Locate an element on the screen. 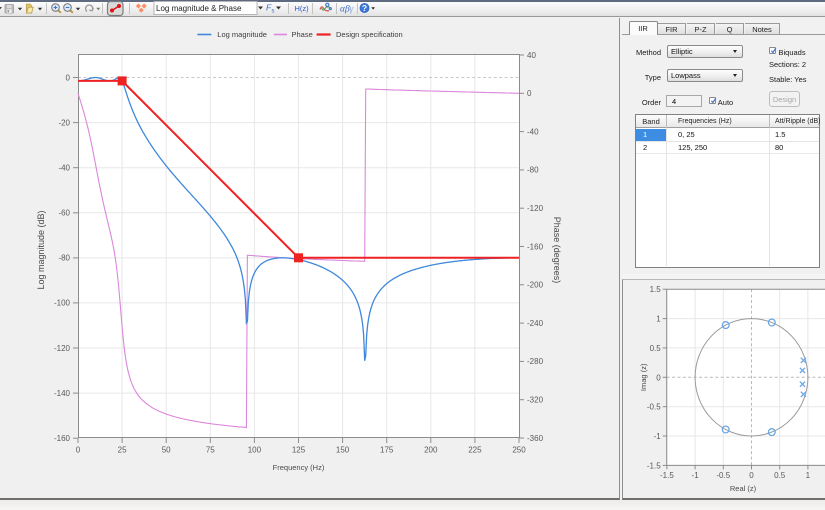  svg-text: Log magnitude (dB) is located at coordinates (41, 249).